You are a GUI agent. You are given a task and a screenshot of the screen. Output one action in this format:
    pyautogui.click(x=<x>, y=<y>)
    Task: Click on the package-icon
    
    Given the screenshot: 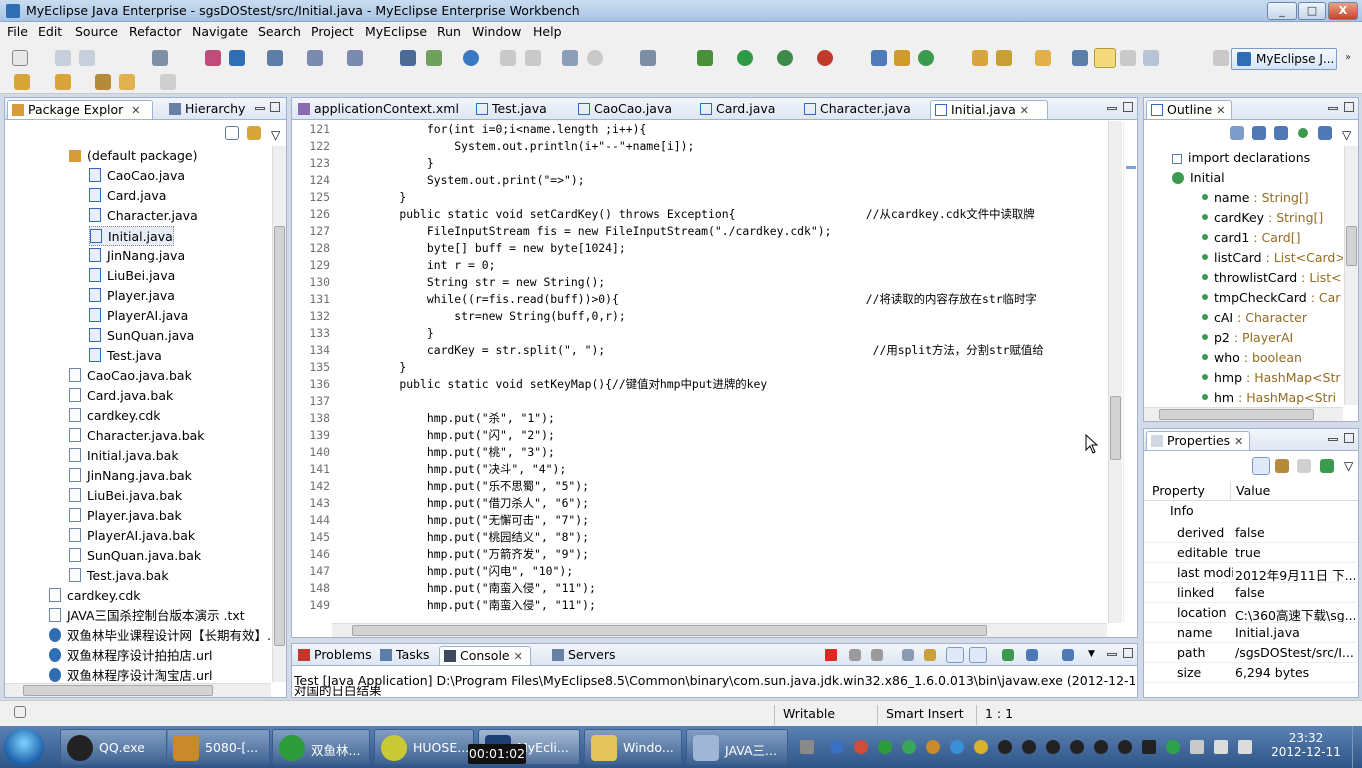 What is the action you would take?
    pyautogui.click(x=237, y=58)
    